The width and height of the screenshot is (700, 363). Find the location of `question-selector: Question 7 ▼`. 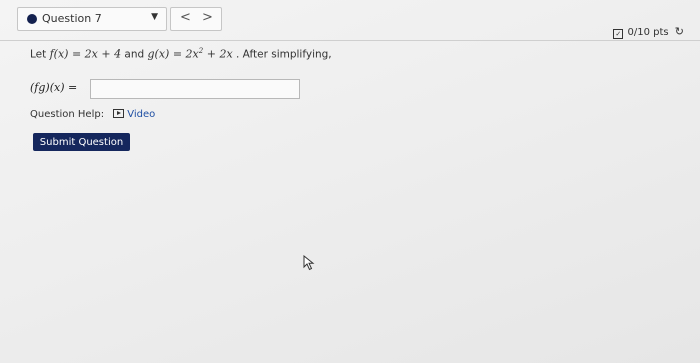

question-selector: Question 7 ▼ is located at coordinates (92, 19).